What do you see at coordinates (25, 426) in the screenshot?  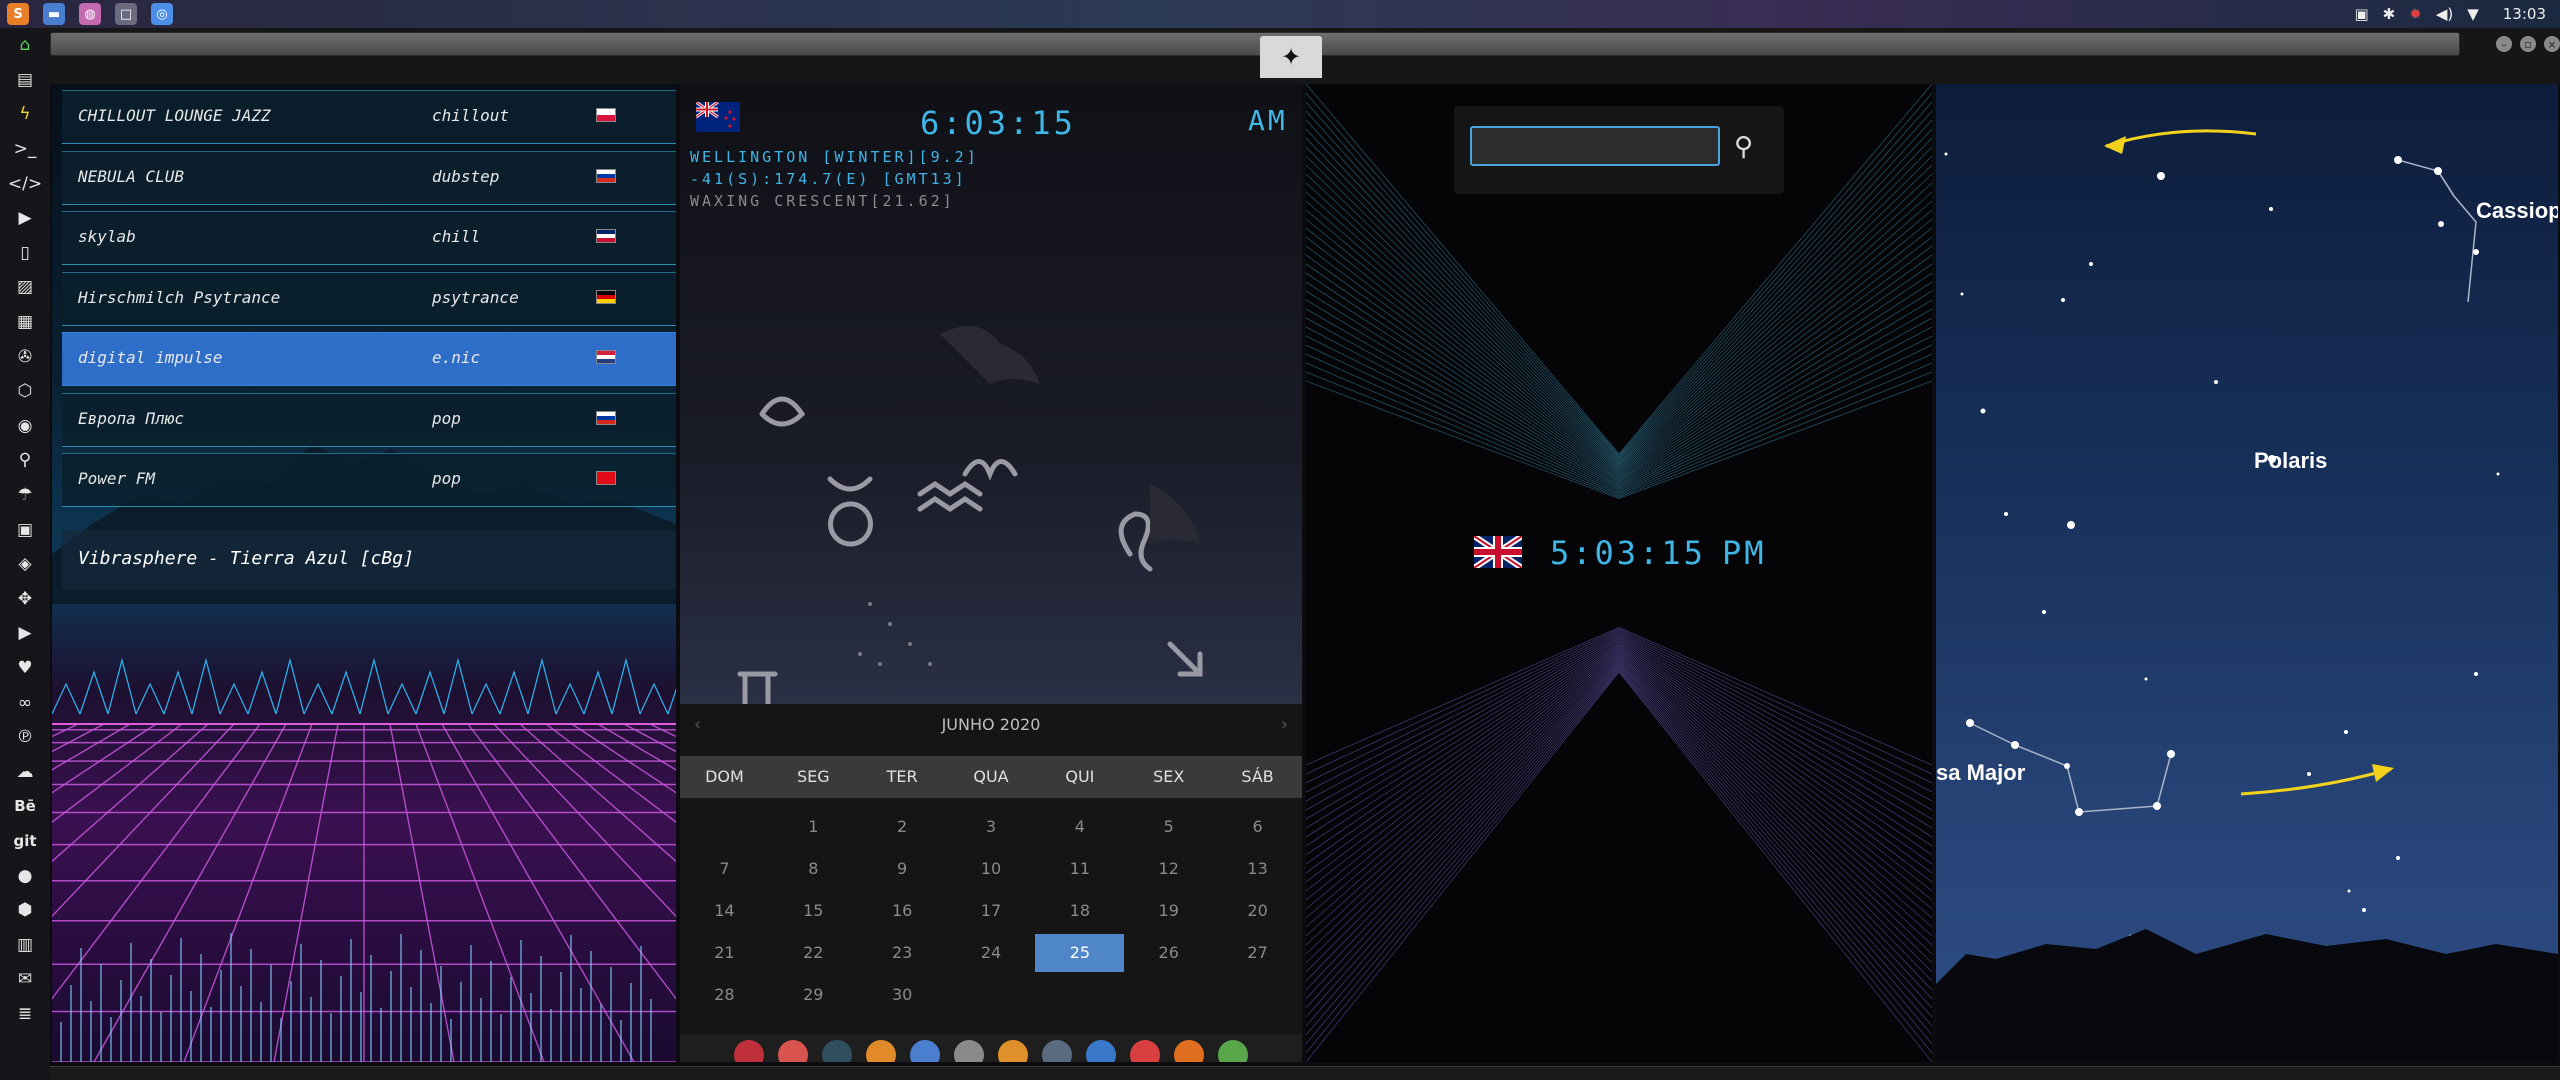 I see `globe-icon: ◉` at bounding box center [25, 426].